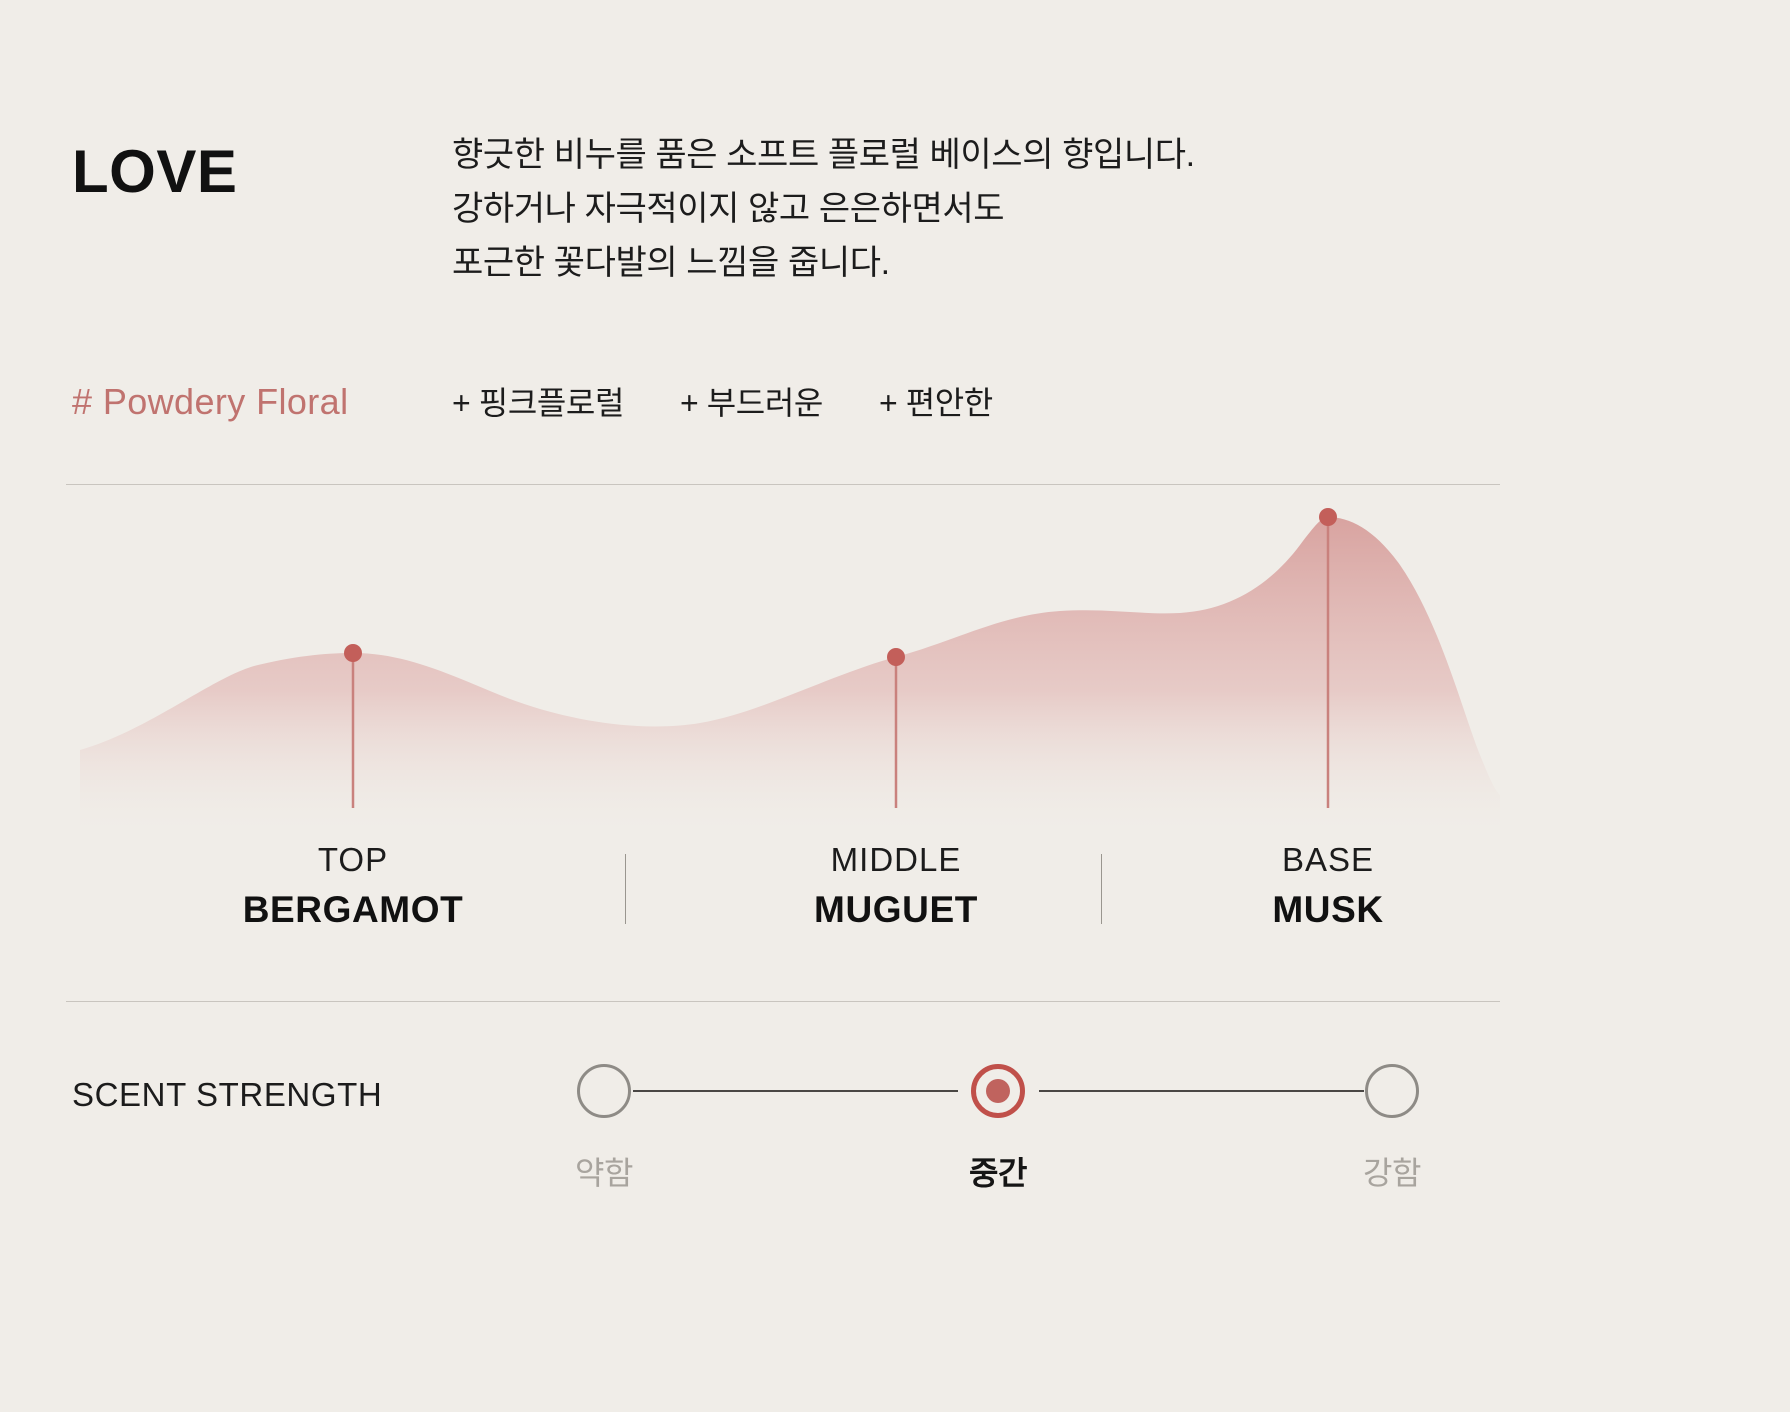 This screenshot has height=1412, width=1790. What do you see at coordinates (783, 1001) in the screenshot?
I see `divider-bottom` at bounding box center [783, 1001].